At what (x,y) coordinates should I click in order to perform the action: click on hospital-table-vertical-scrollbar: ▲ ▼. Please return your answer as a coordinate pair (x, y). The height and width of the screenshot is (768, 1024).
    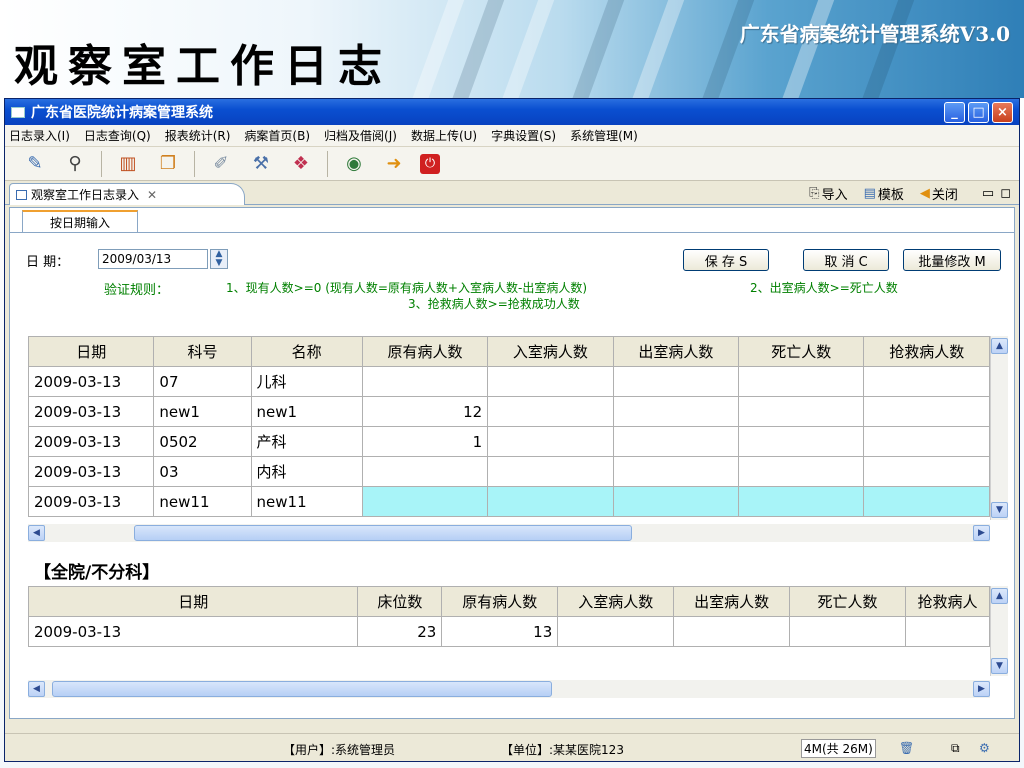
    Looking at the image, I should click on (999, 631).